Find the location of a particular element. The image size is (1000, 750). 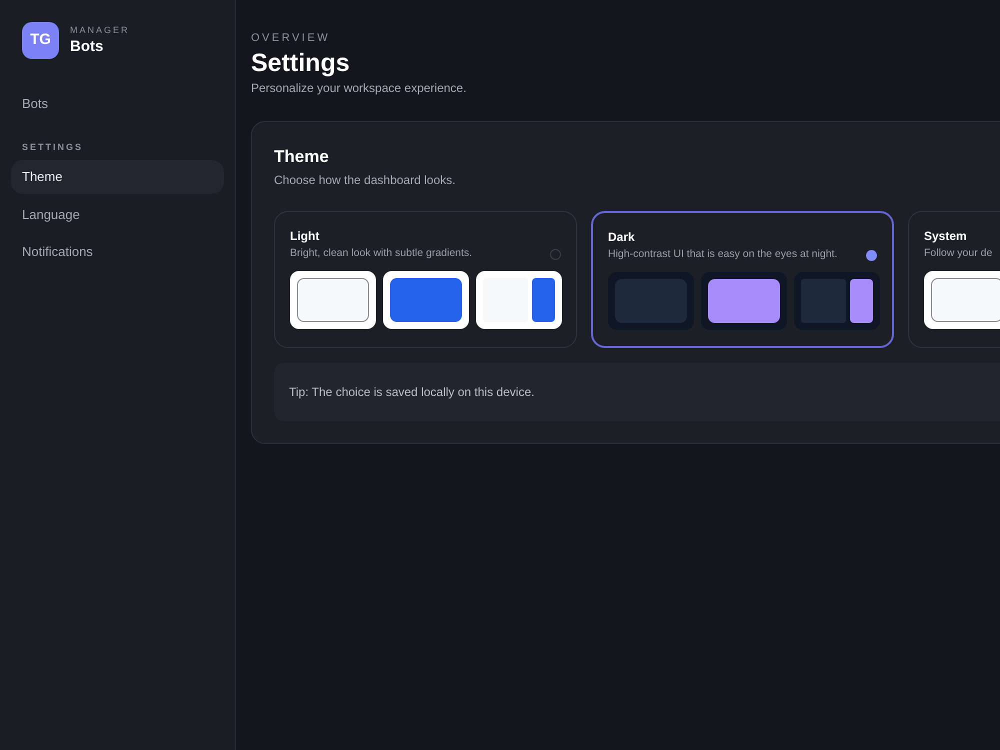

tip-banner: Tip: The choice is saved locally on this device. is located at coordinates (637, 392).